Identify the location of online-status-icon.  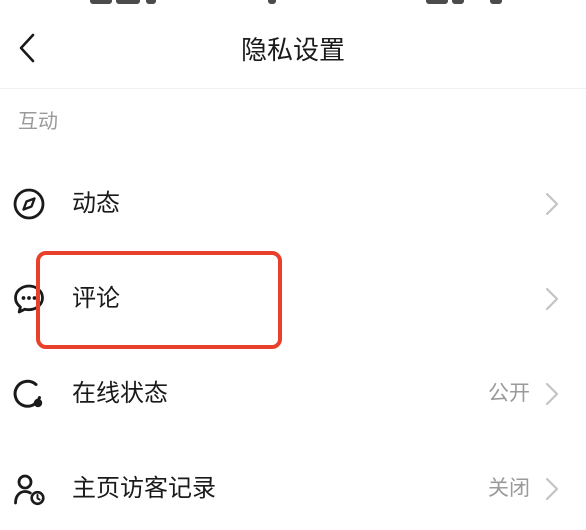
(29, 394).